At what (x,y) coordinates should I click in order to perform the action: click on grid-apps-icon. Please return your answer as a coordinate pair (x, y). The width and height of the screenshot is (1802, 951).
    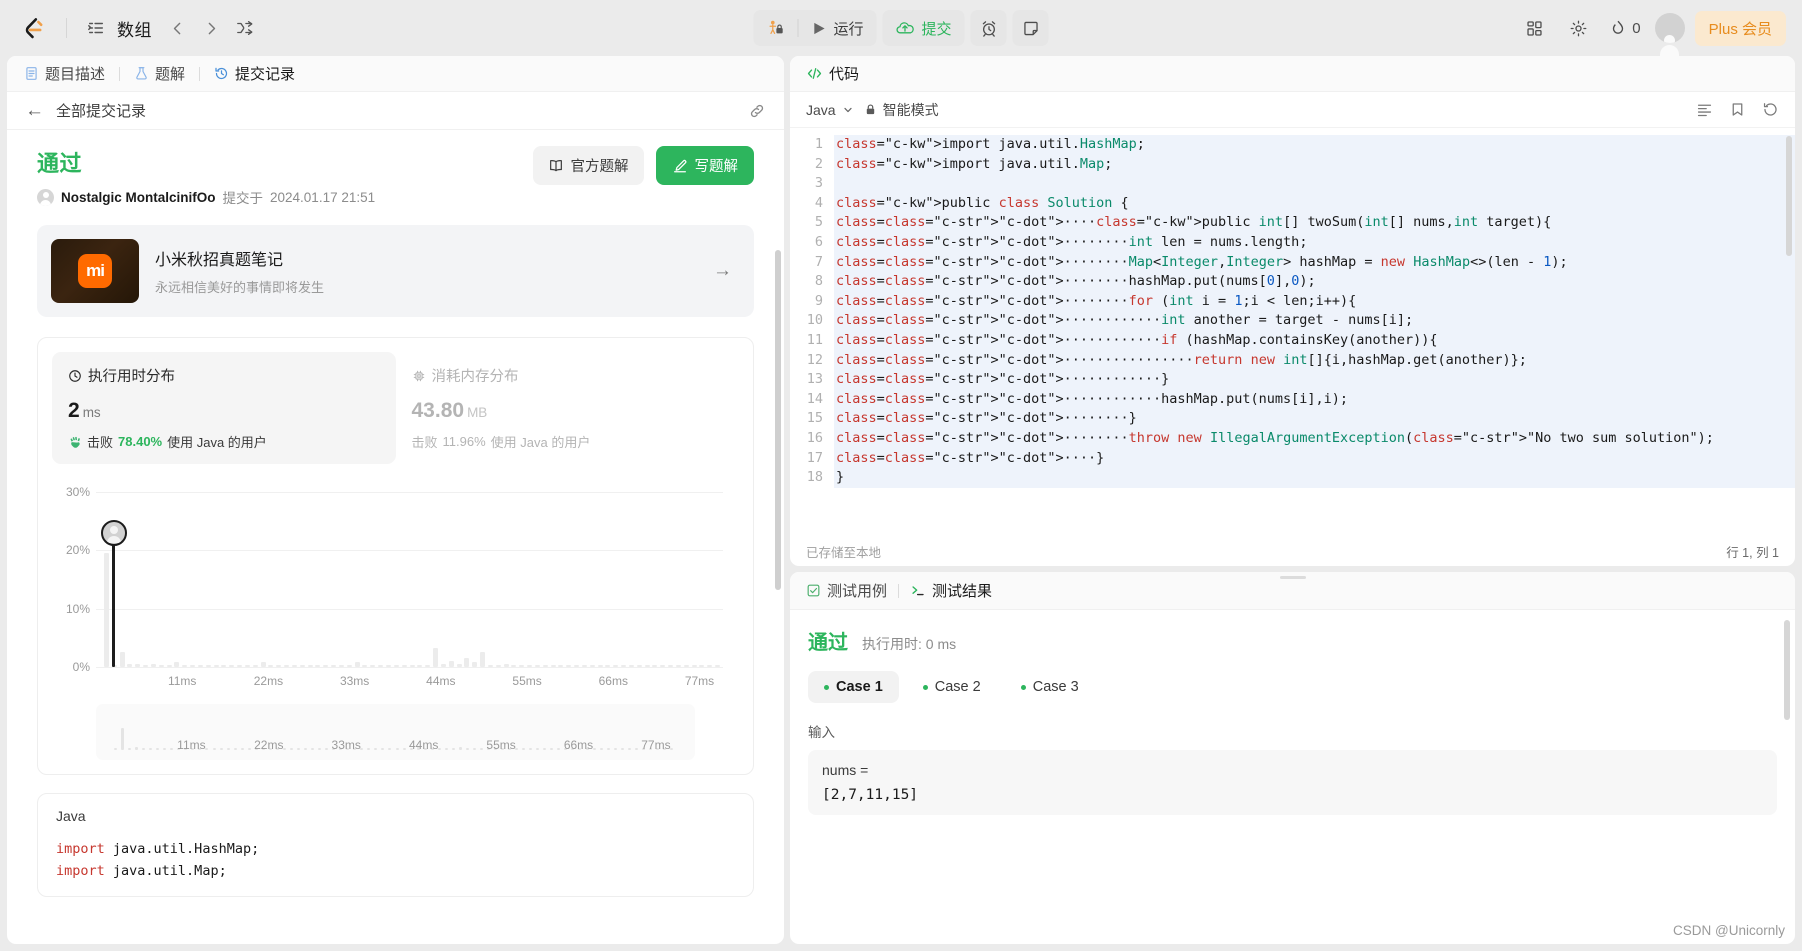
    Looking at the image, I should click on (1534, 28).